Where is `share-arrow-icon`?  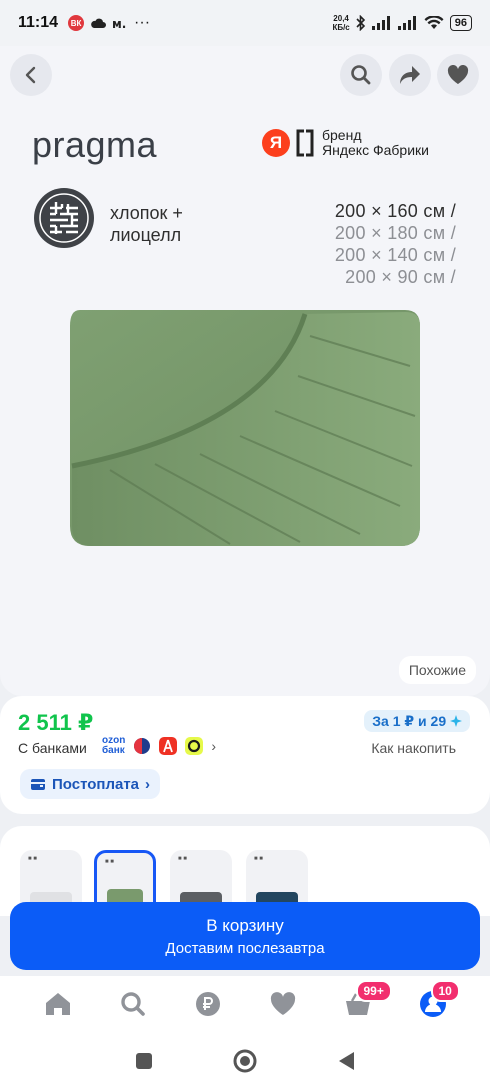 share-arrow-icon is located at coordinates (410, 75).